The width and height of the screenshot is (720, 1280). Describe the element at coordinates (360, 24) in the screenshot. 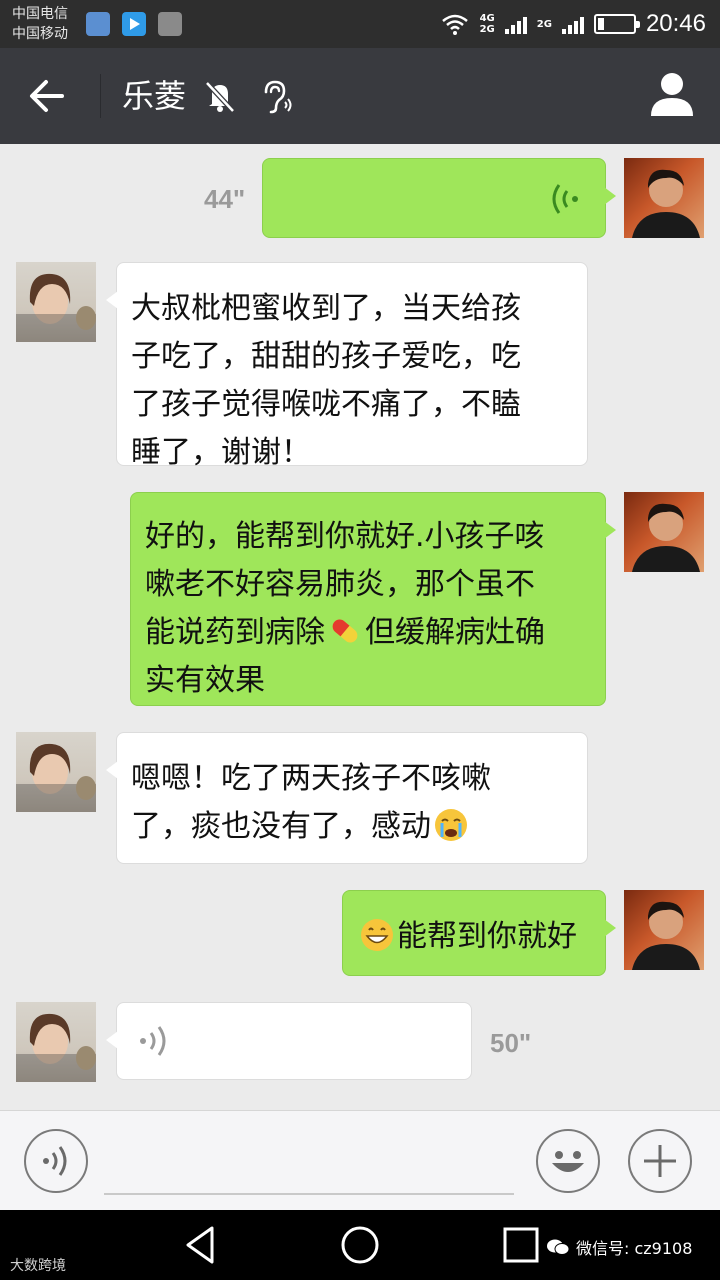

I see `status-bar: 中国电信 中国移动 4G 2G 2G 20:46` at that location.